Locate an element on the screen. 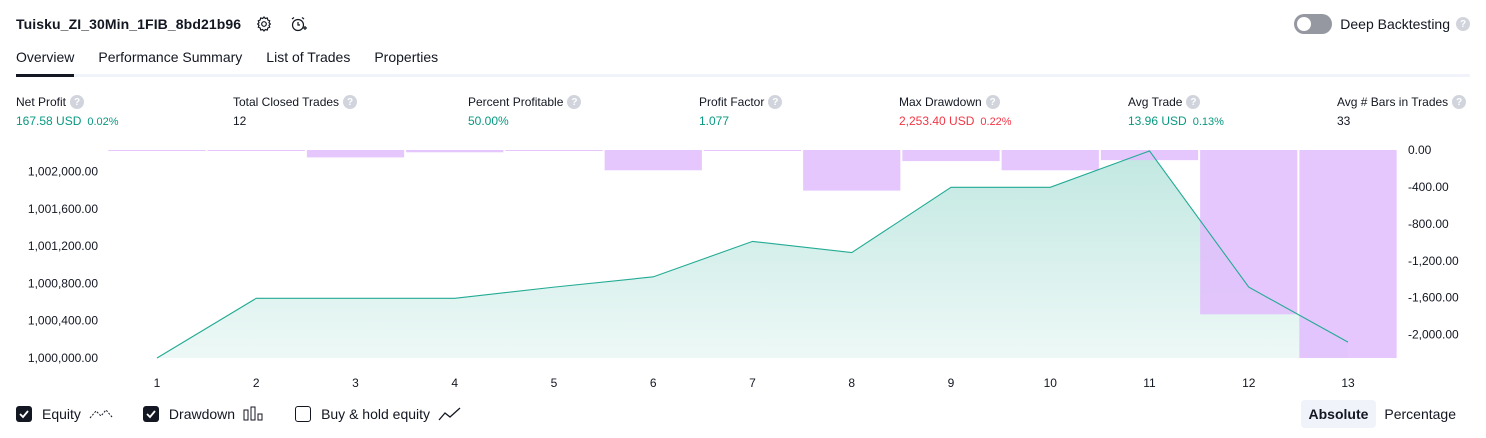 The width and height of the screenshot is (1486, 438). legend-buy-hold: Buy & hold equity is located at coordinates (378, 414).